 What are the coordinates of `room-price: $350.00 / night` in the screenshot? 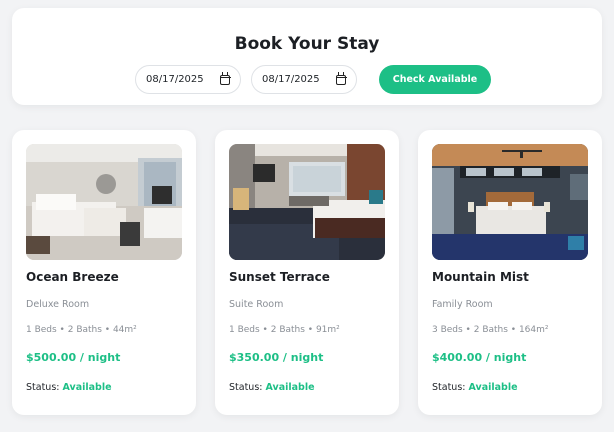 It's located at (276, 357).